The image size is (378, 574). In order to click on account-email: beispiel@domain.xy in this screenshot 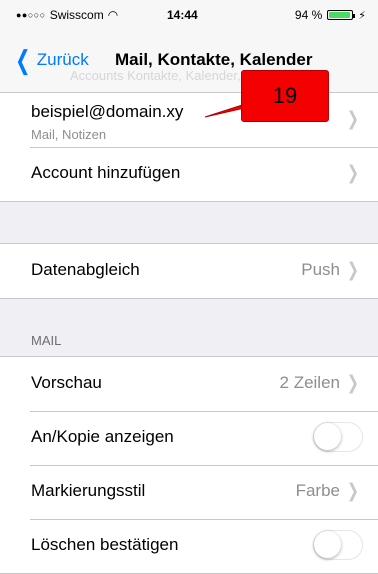, I will do `click(107, 111)`.